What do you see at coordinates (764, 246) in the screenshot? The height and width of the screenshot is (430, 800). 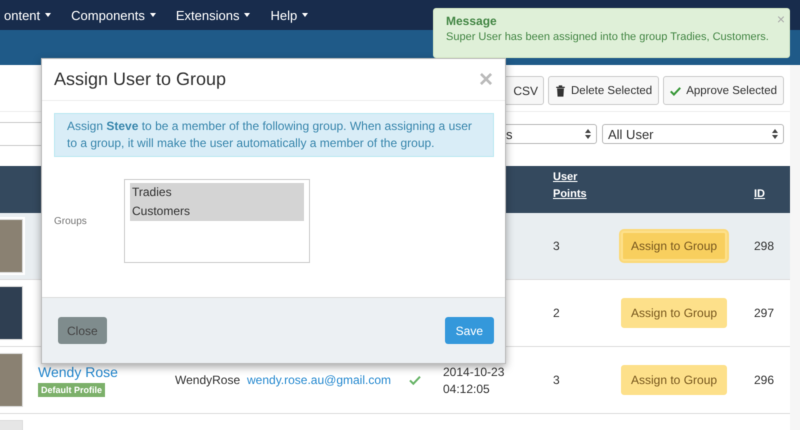 I see `id-cell: 298` at bounding box center [764, 246].